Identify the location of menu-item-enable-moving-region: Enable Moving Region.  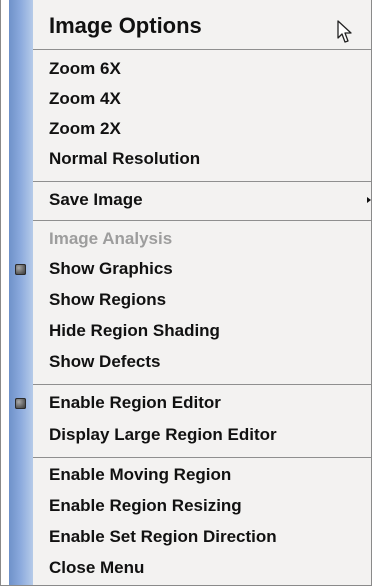
(210, 475).